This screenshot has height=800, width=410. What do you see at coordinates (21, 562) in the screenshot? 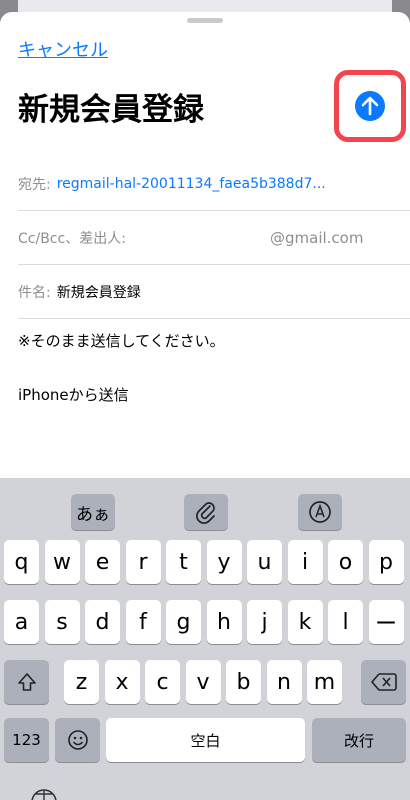
I see `key-q: q` at bounding box center [21, 562].